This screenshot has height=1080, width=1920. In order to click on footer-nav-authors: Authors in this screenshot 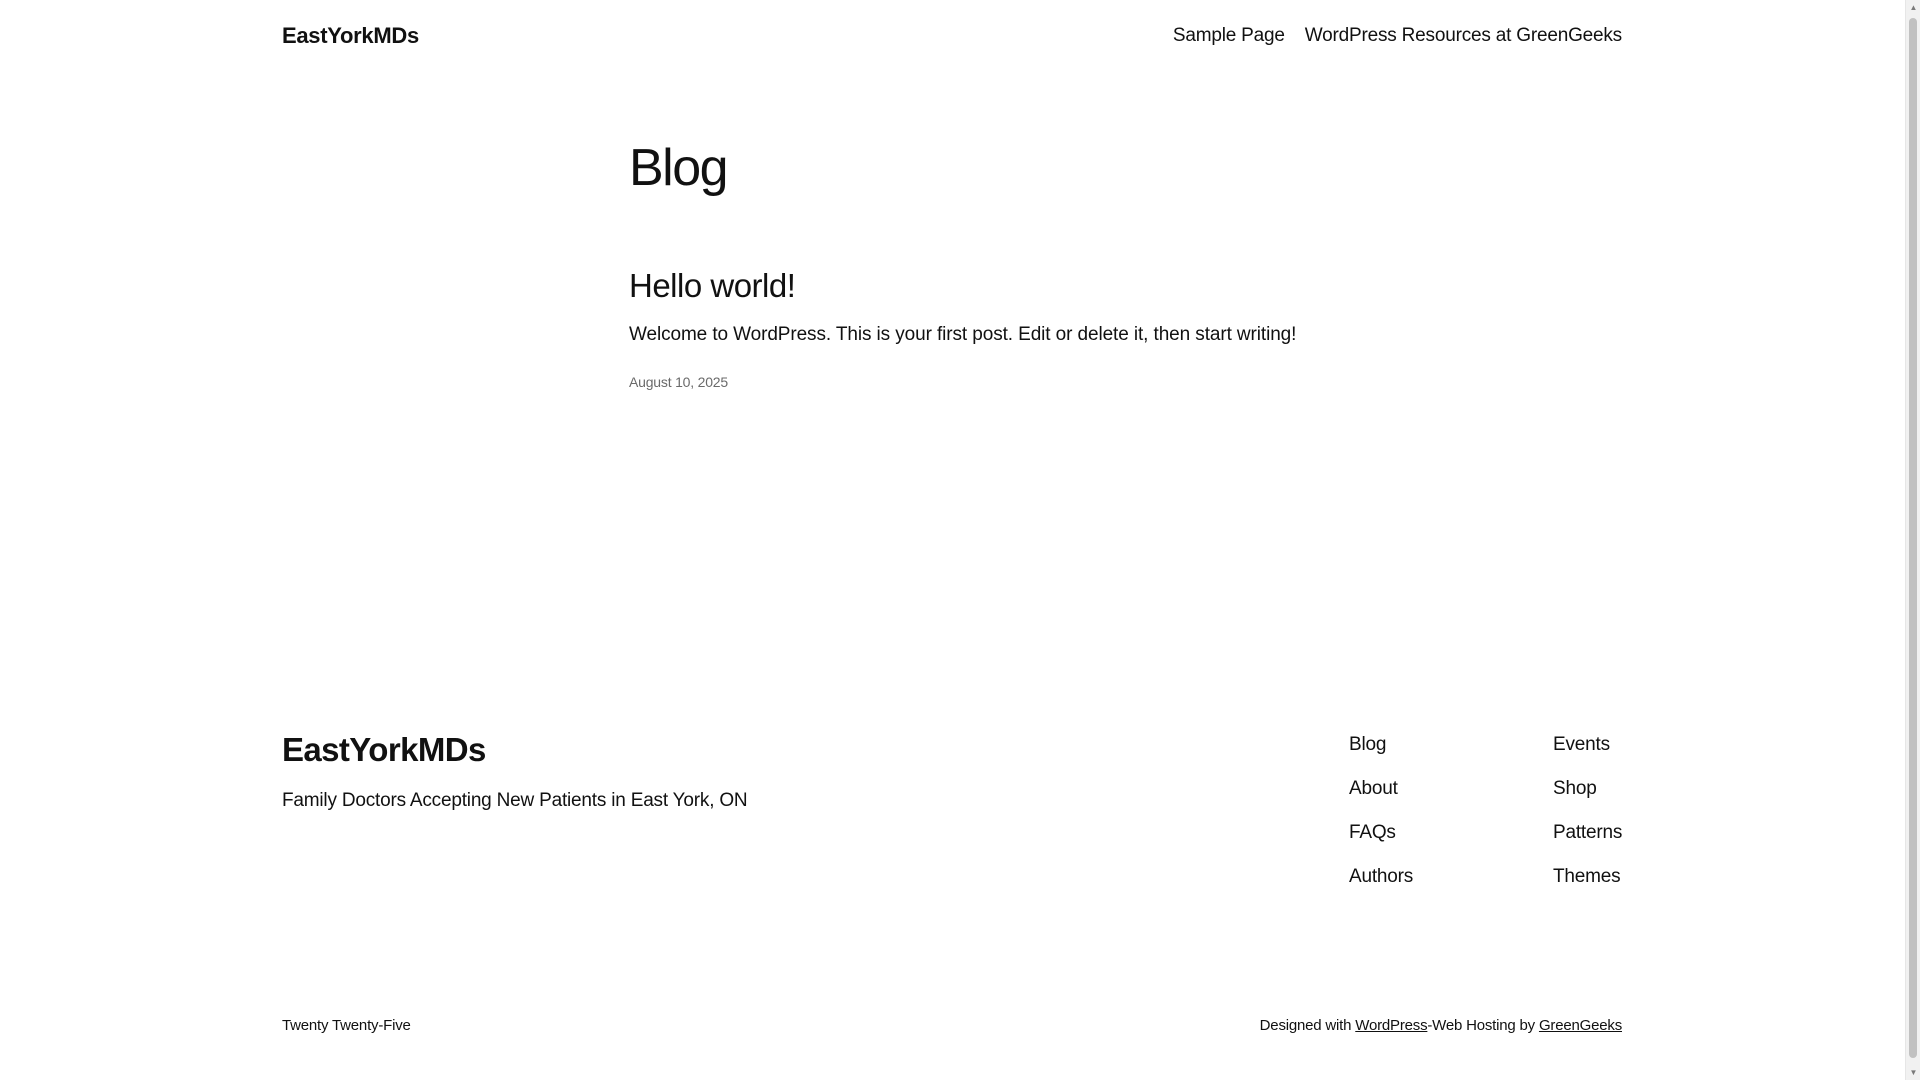, I will do `click(1381, 877)`.